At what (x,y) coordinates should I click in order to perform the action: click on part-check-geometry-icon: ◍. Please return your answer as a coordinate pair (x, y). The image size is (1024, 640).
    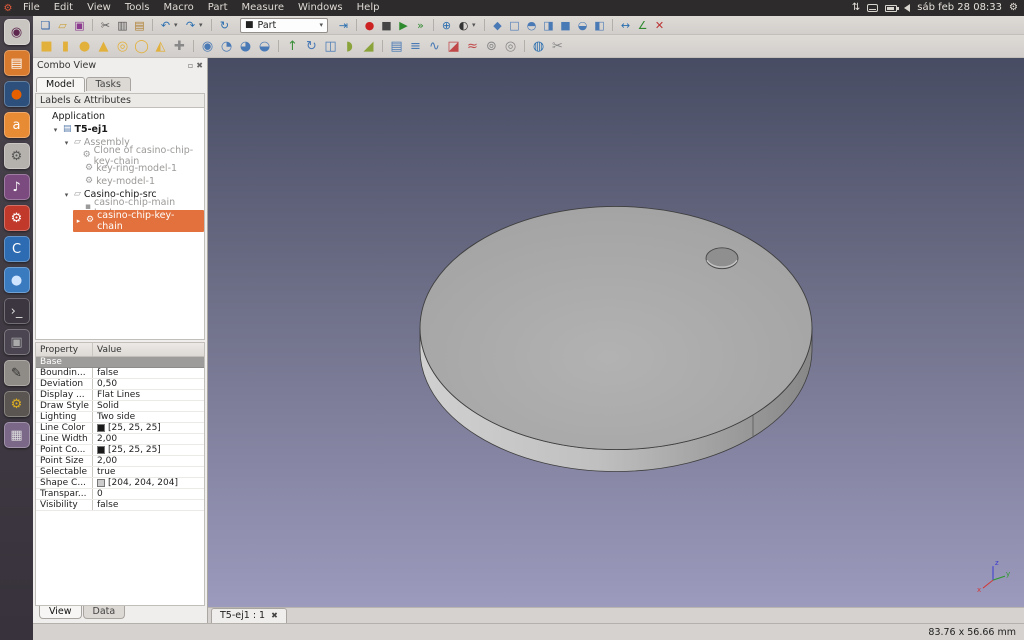
    Looking at the image, I should click on (538, 46).